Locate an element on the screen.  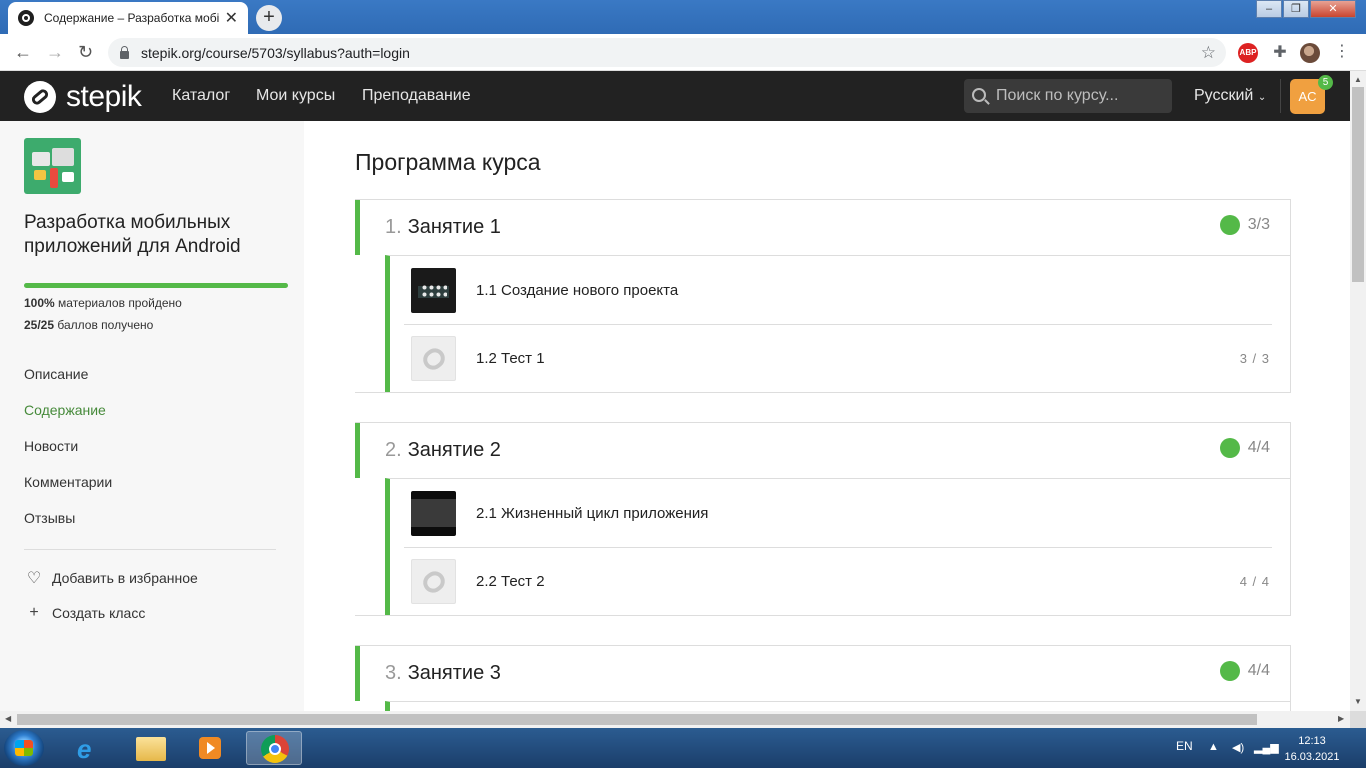
horizontal-scrollbar: ◀ ▶ is located at coordinates (675, 719).